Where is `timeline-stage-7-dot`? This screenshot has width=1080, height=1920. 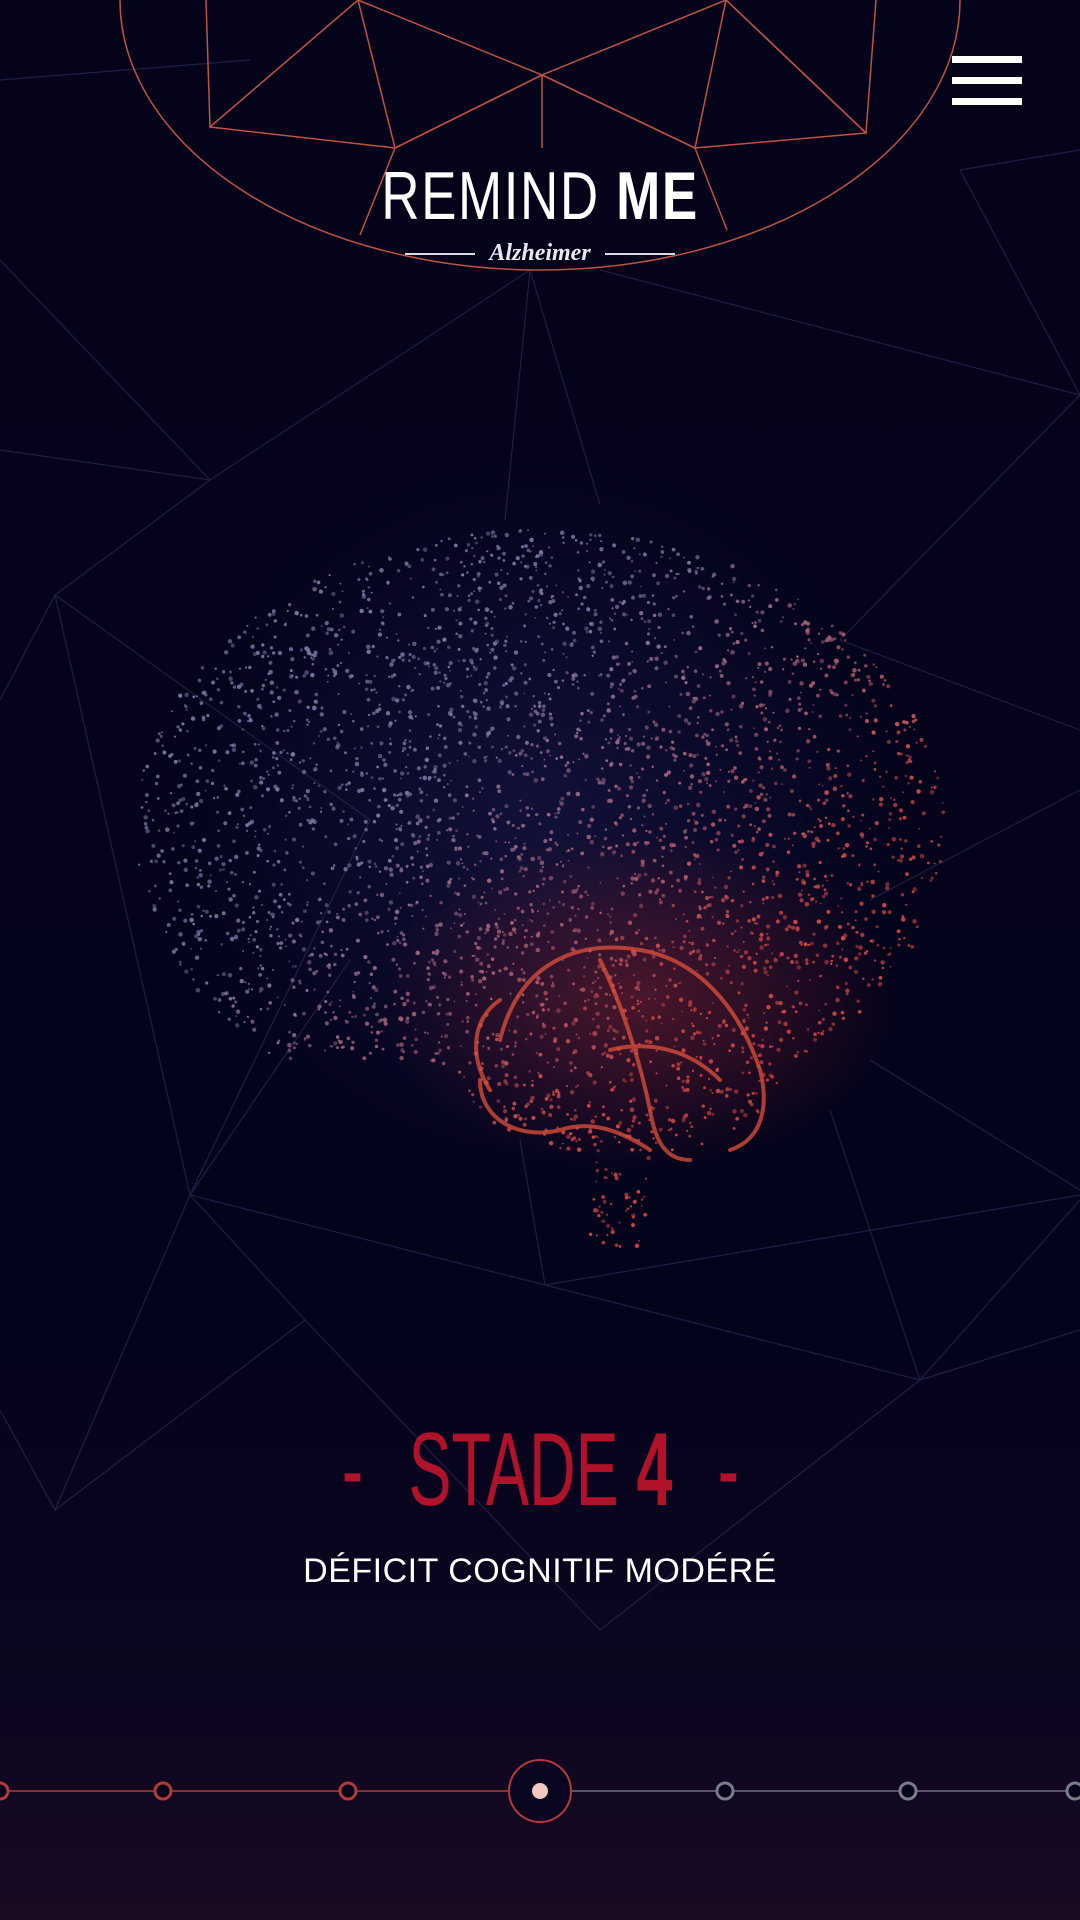
timeline-stage-7-dot is located at coordinates (1072, 1791).